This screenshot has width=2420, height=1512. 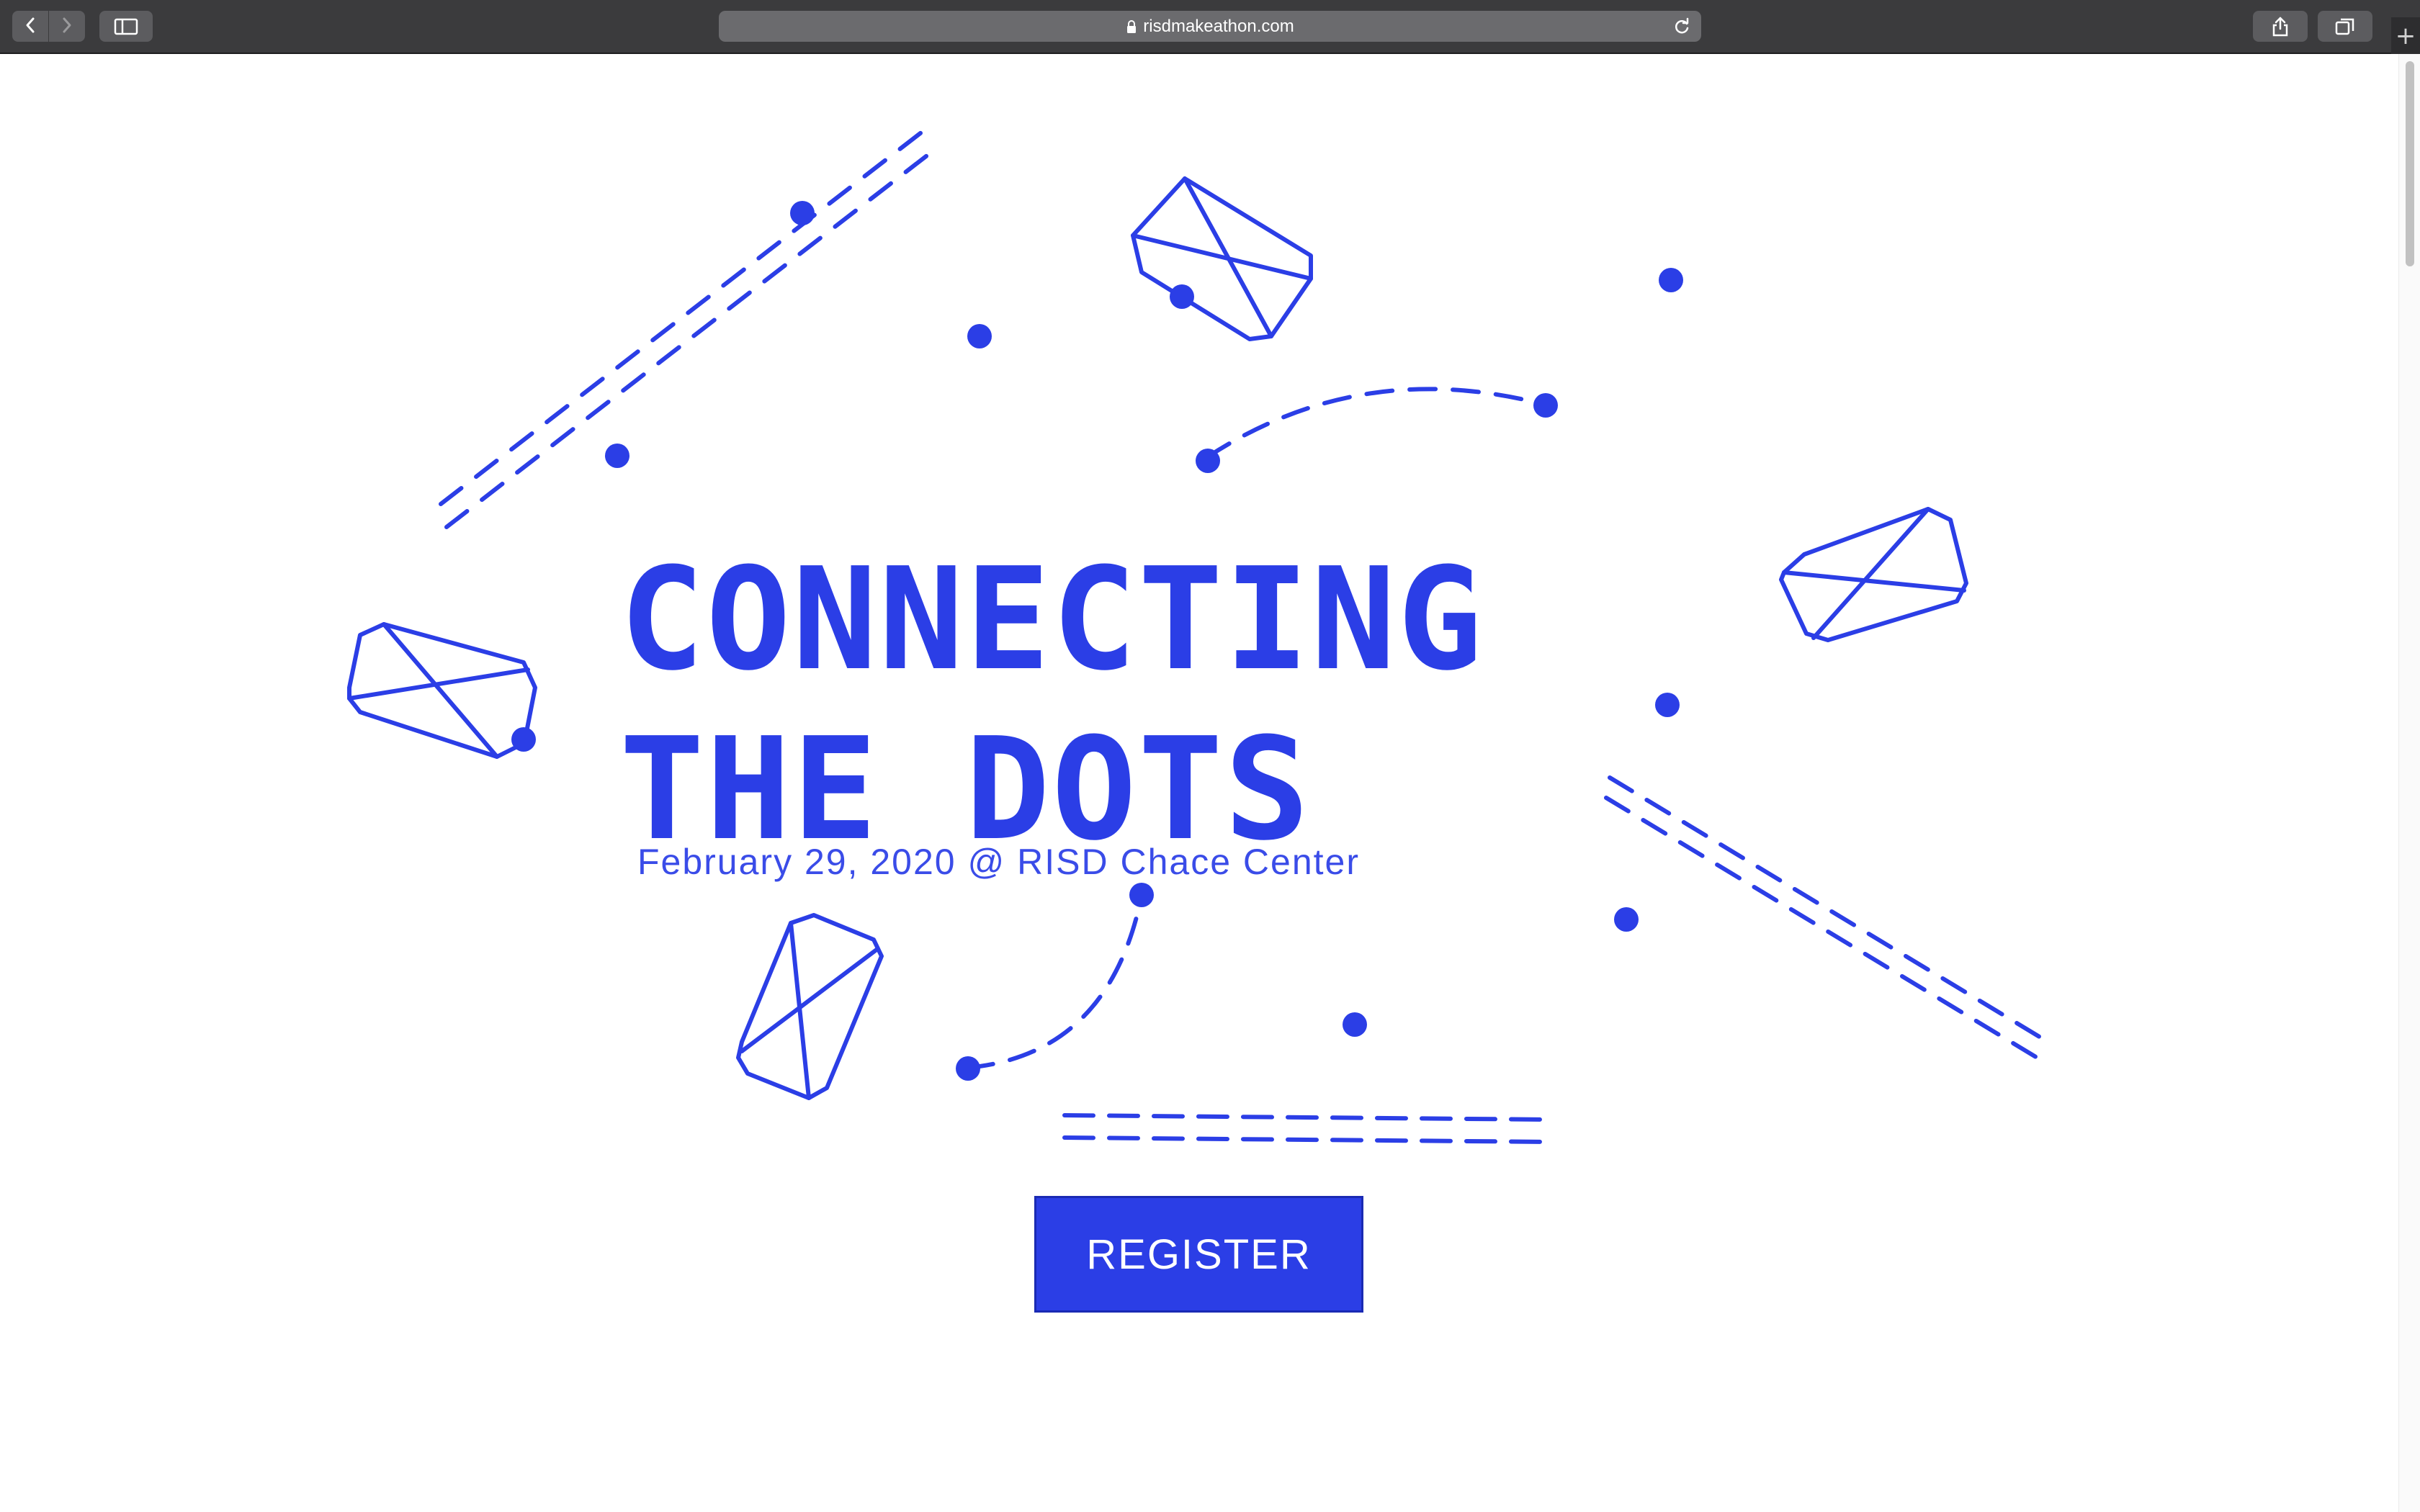 I want to click on crystal-shape-bottom, so click(x=810, y=1006).